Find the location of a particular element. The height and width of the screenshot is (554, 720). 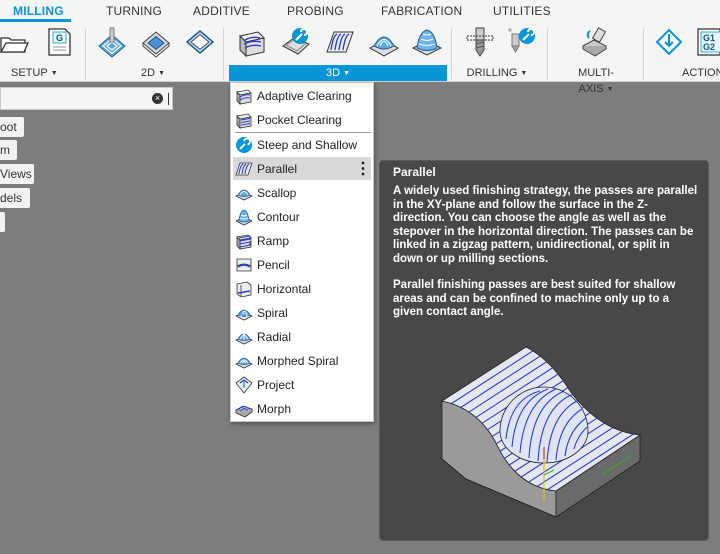

tooltip-title: Parallel is located at coordinates (414, 172).